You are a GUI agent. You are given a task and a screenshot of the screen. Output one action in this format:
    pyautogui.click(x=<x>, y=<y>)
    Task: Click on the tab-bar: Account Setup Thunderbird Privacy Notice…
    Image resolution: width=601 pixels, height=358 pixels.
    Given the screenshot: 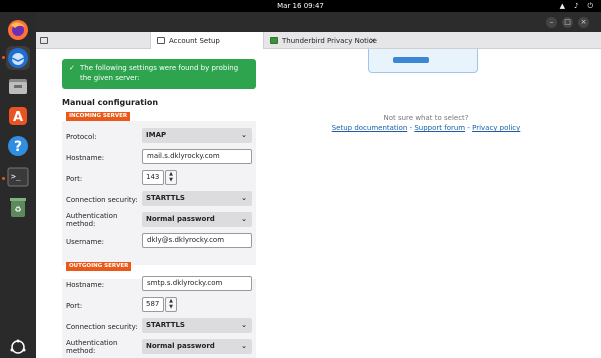 What is the action you would take?
    pyautogui.click(x=318, y=40)
    